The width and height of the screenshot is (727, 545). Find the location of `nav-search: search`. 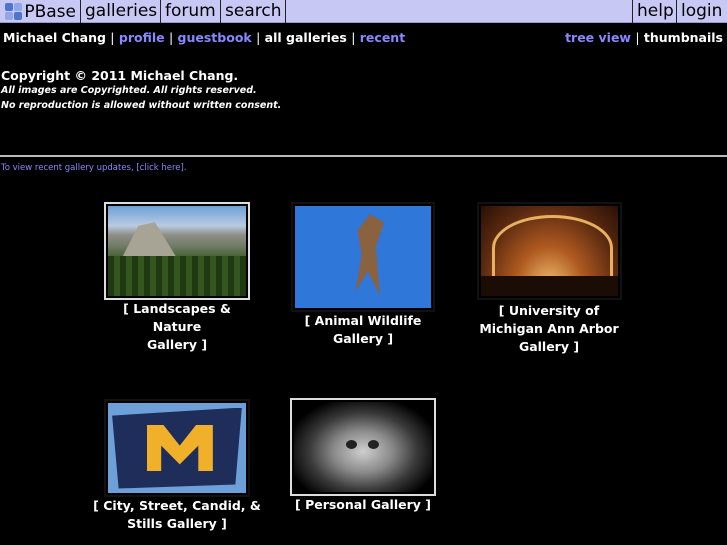

nav-search: search is located at coordinates (253, 11).